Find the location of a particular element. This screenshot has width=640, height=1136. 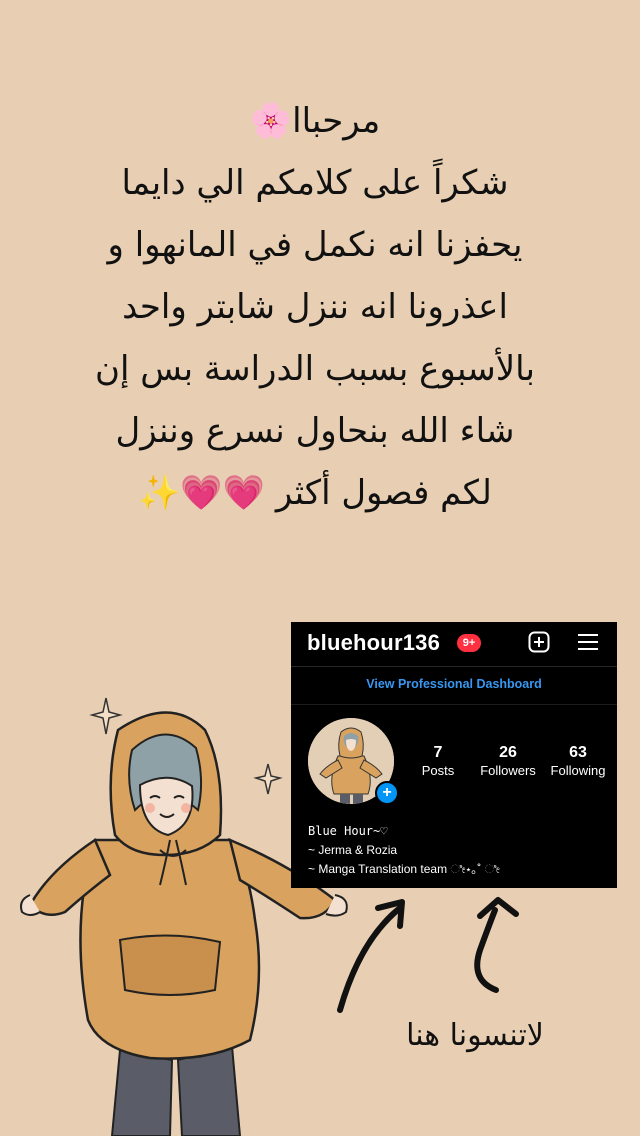

message-line: يحفزنا انه نكمل في المانهوا و is located at coordinates (315, 245).